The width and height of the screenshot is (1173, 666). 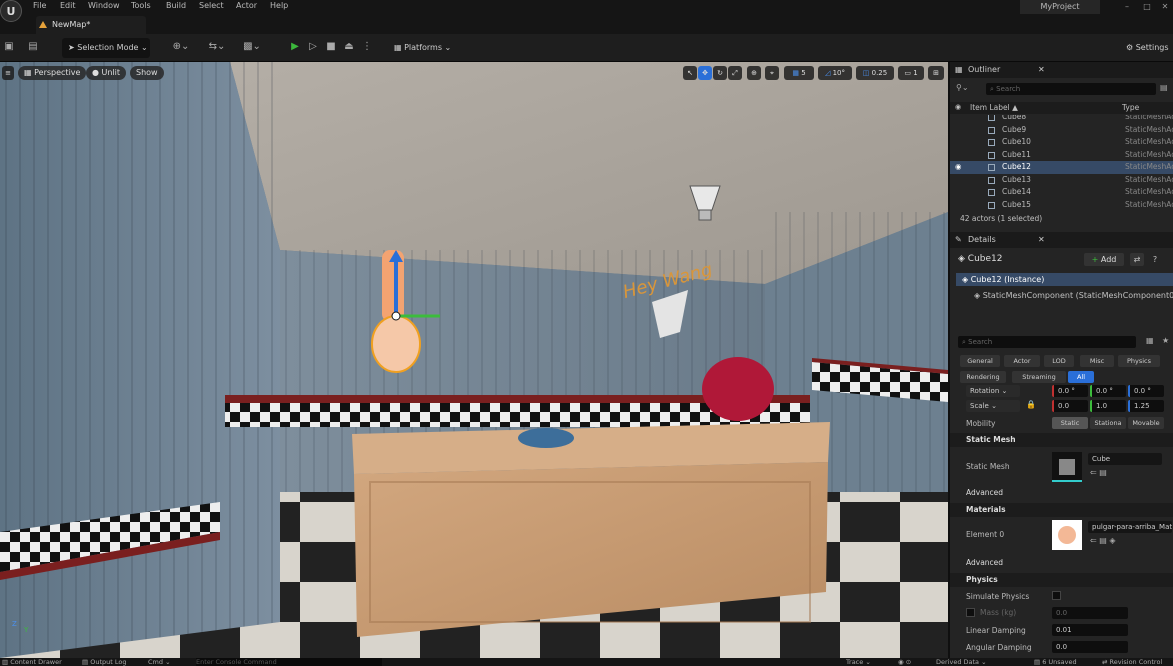 I want to click on content-browser-icon: ▤, so click(x=33, y=47).